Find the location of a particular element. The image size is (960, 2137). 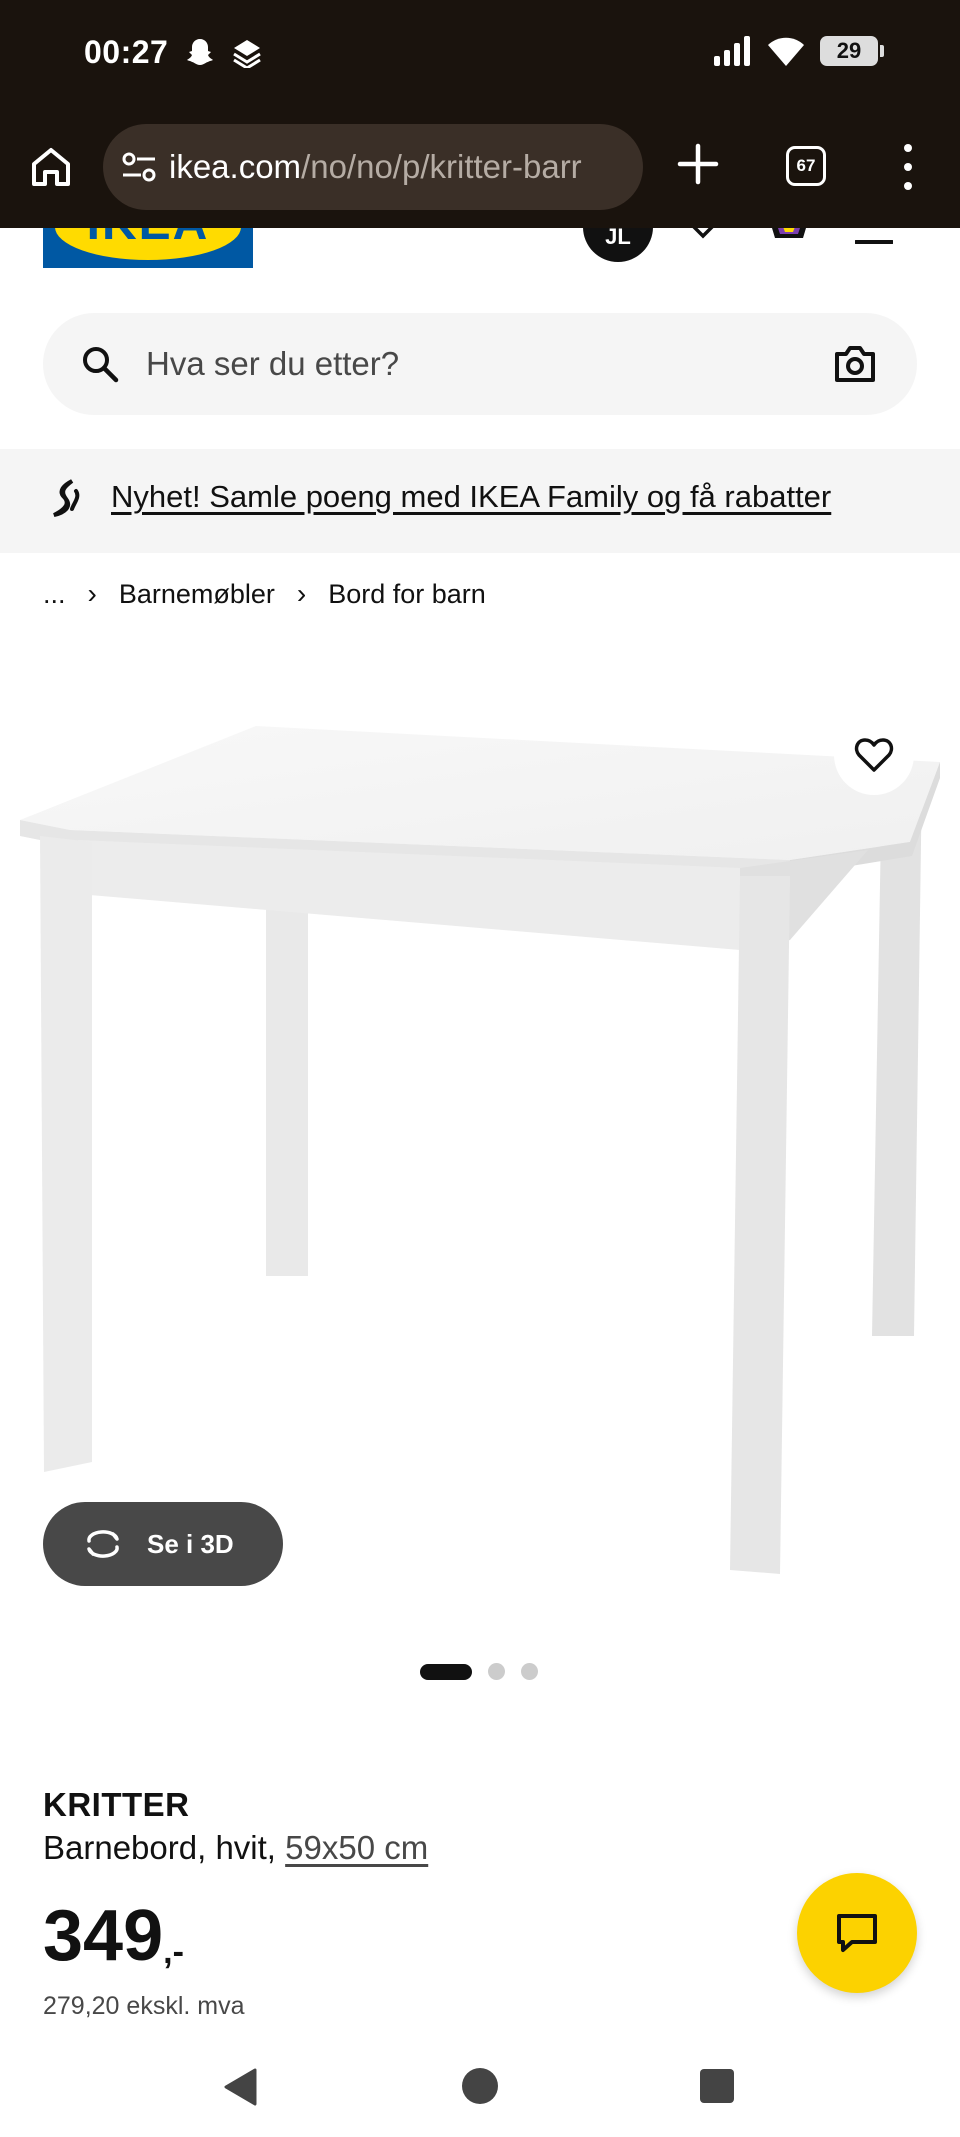

heart-icon is located at coordinates (874, 755).